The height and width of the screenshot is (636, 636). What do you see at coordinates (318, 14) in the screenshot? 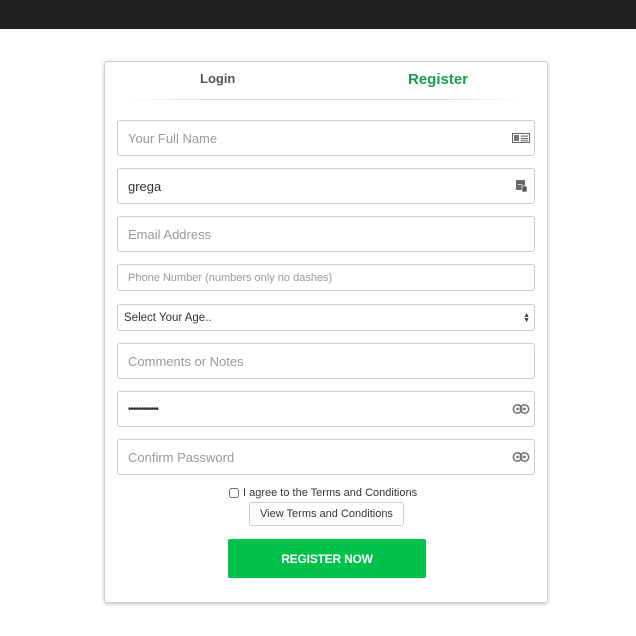
I see `top-navbar` at bounding box center [318, 14].